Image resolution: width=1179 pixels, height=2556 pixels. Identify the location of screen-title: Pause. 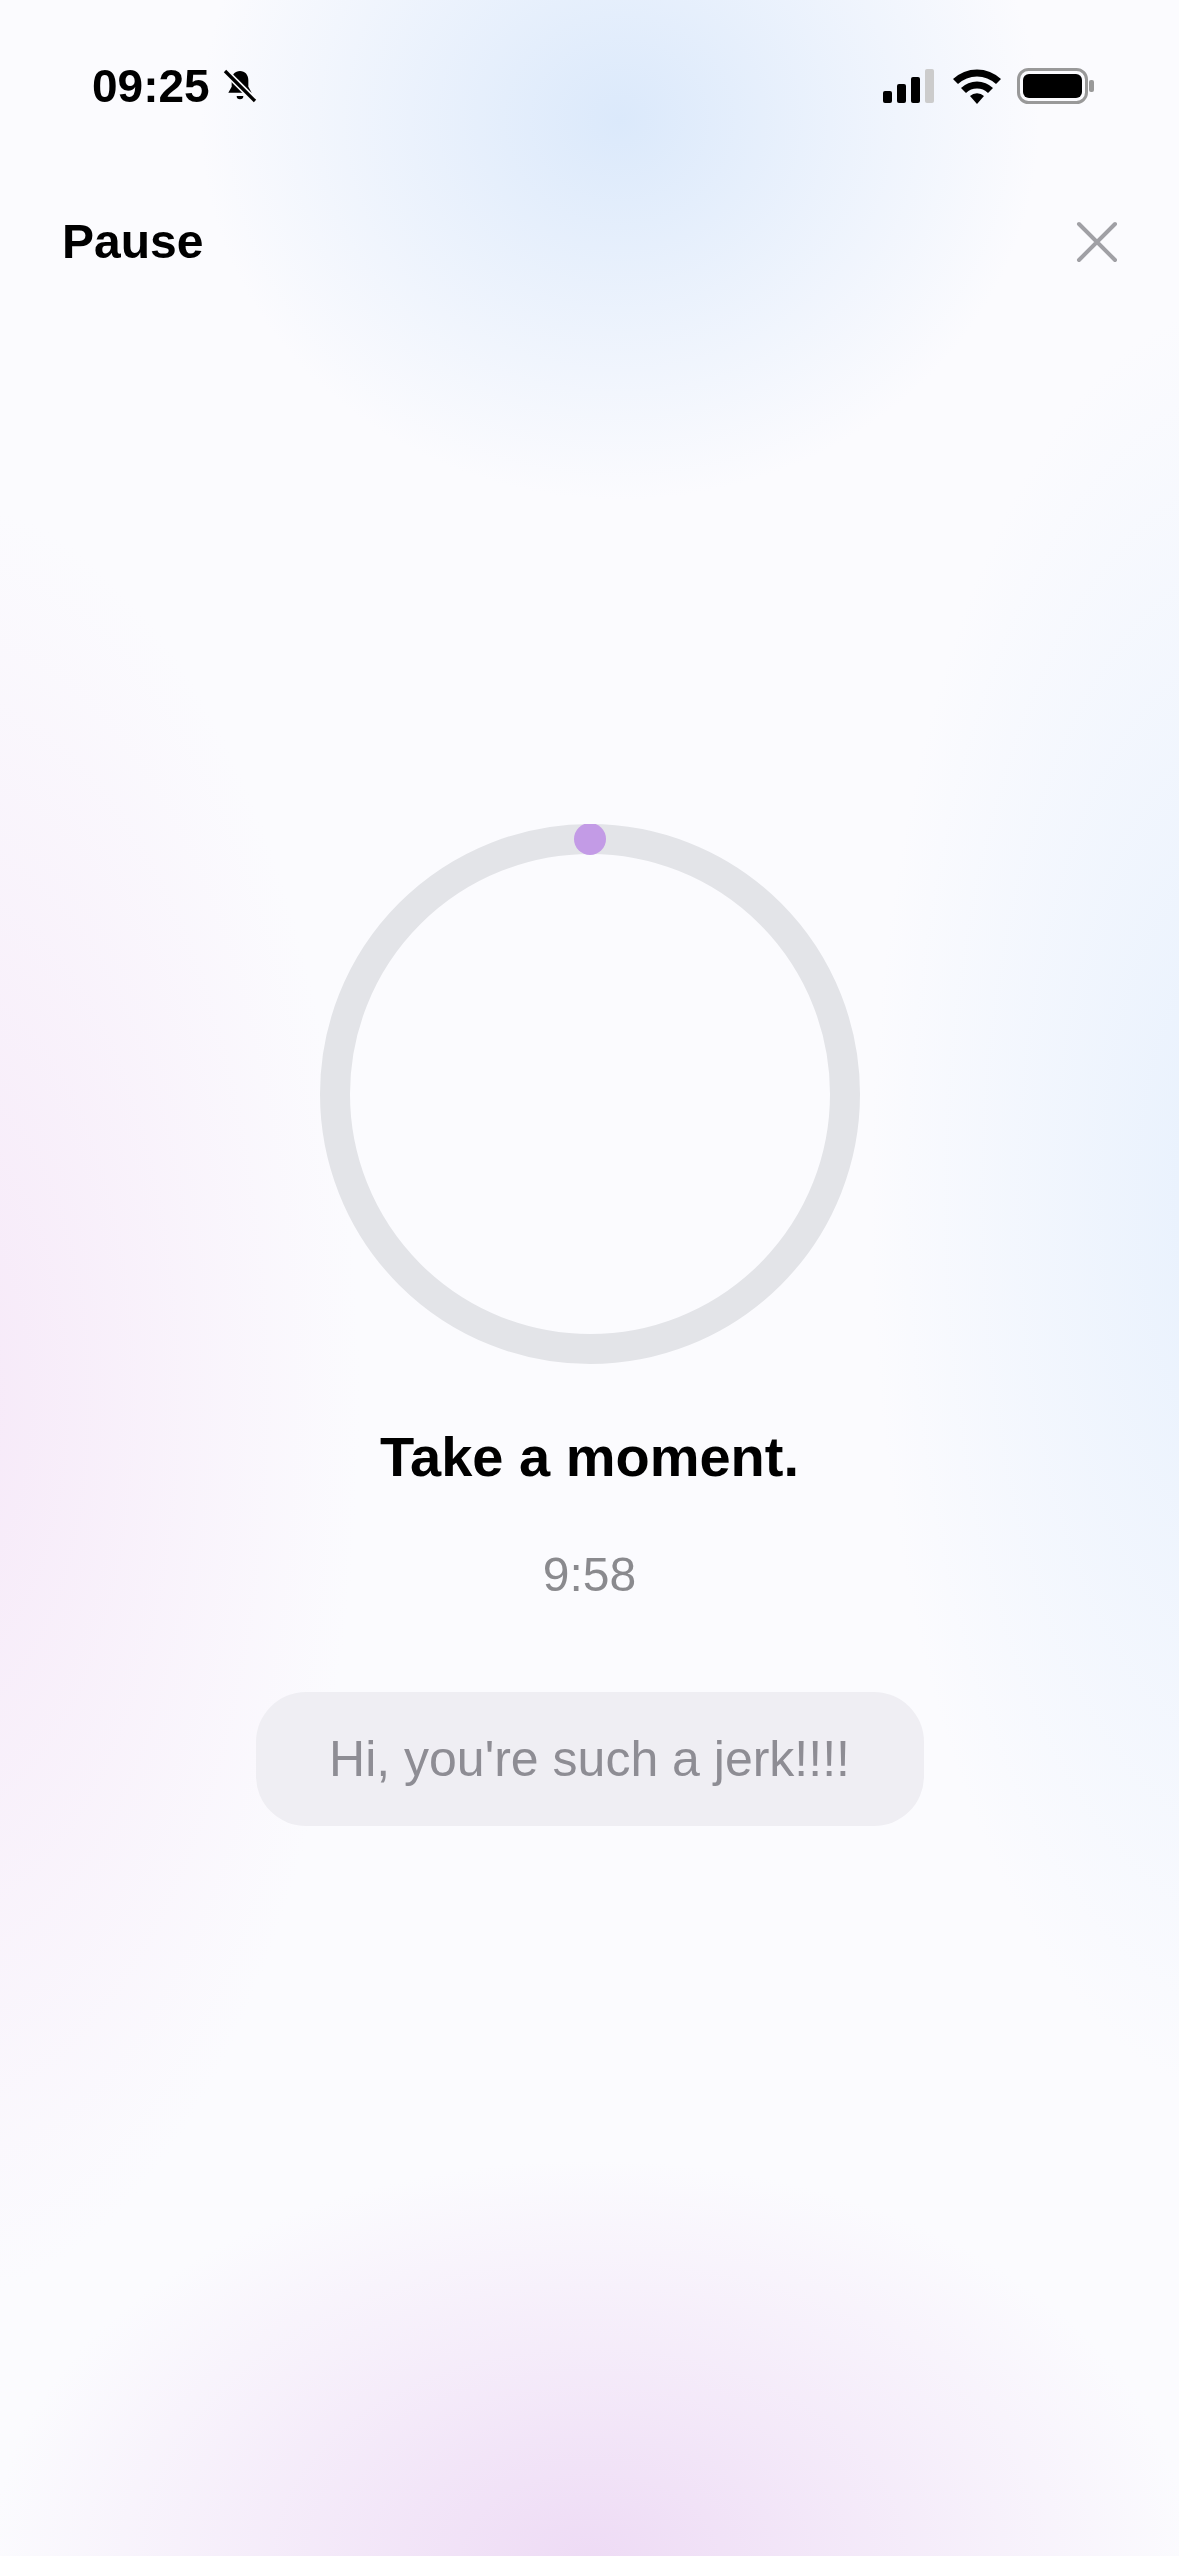
(133, 241).